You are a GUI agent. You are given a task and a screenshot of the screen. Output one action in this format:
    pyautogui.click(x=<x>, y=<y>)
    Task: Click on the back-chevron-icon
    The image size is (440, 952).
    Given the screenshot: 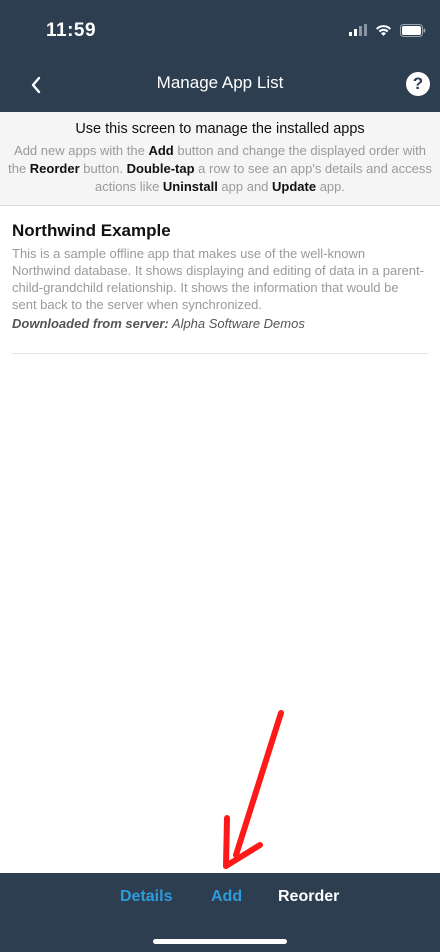 What is the action you would take?
    pyautogui.click(x=36, y=85)
    